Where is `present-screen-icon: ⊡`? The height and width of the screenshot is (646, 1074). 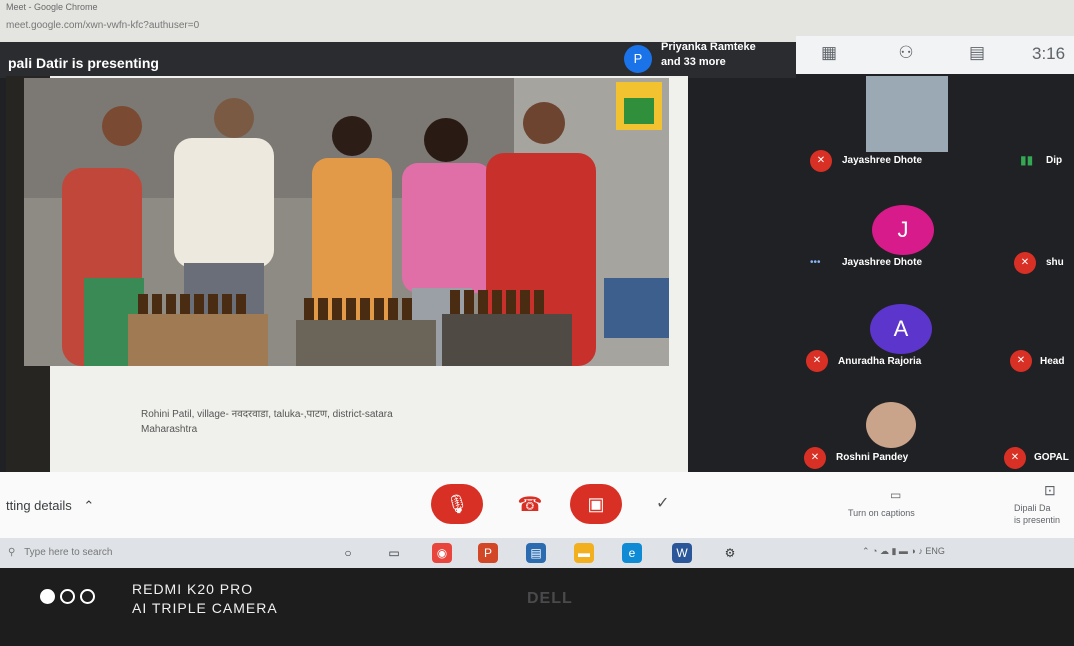
present-screen-icon: ⊡ is located at coordinates (1050, 490).